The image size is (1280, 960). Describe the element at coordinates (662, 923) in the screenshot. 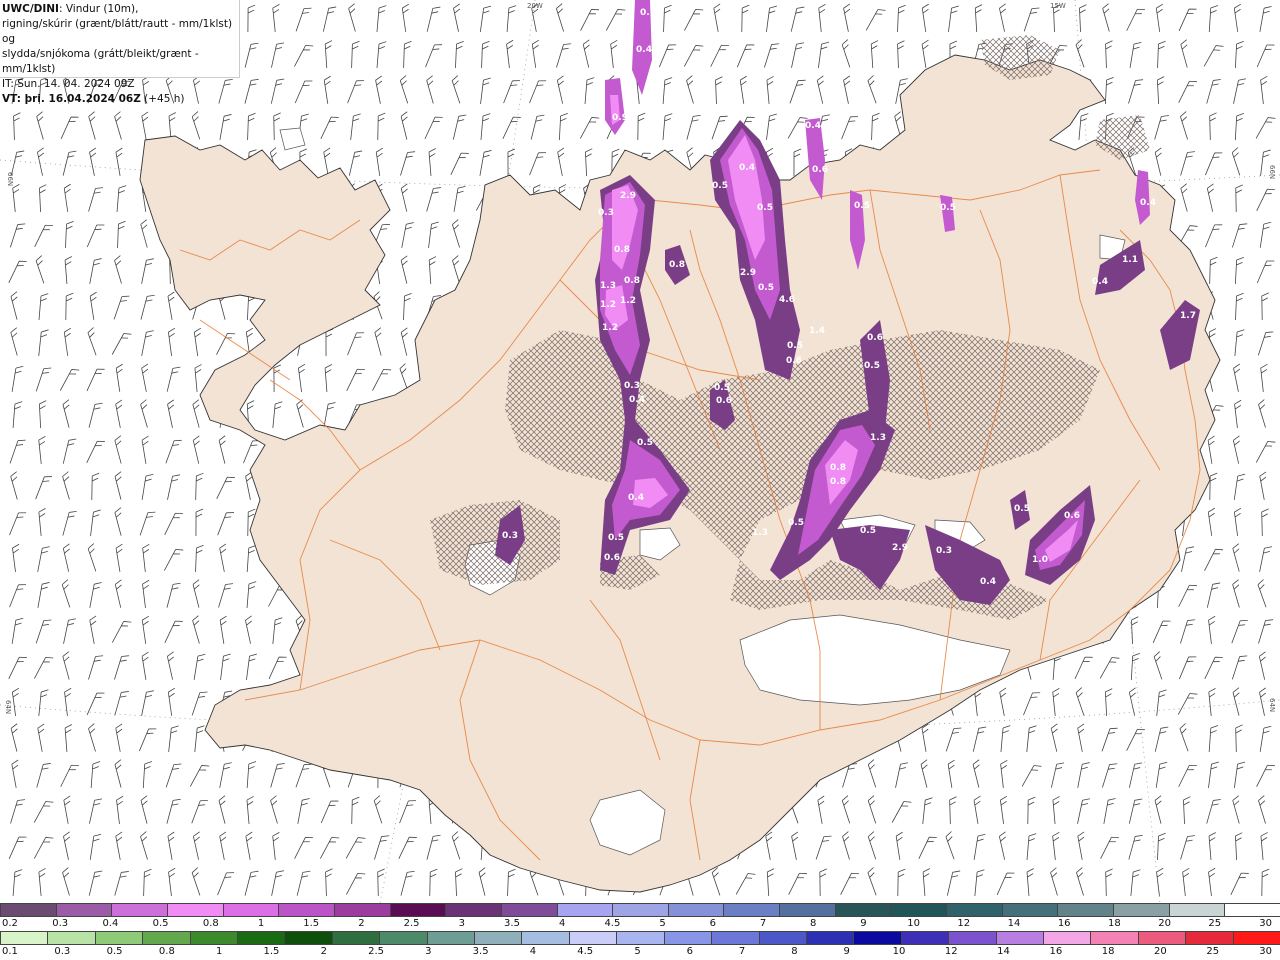

I see `scale-label: 5` at that location.